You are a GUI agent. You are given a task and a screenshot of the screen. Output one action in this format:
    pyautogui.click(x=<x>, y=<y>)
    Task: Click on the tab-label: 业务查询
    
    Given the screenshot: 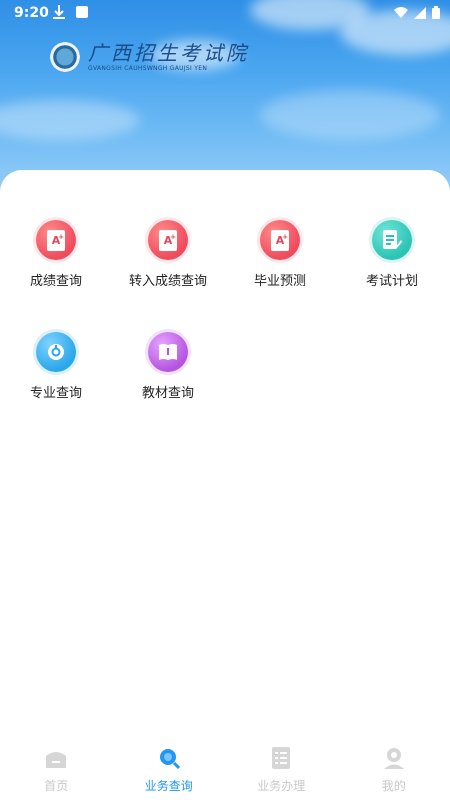 What is the action you would take?
    pyautogui.click(x=168, y=786)
    